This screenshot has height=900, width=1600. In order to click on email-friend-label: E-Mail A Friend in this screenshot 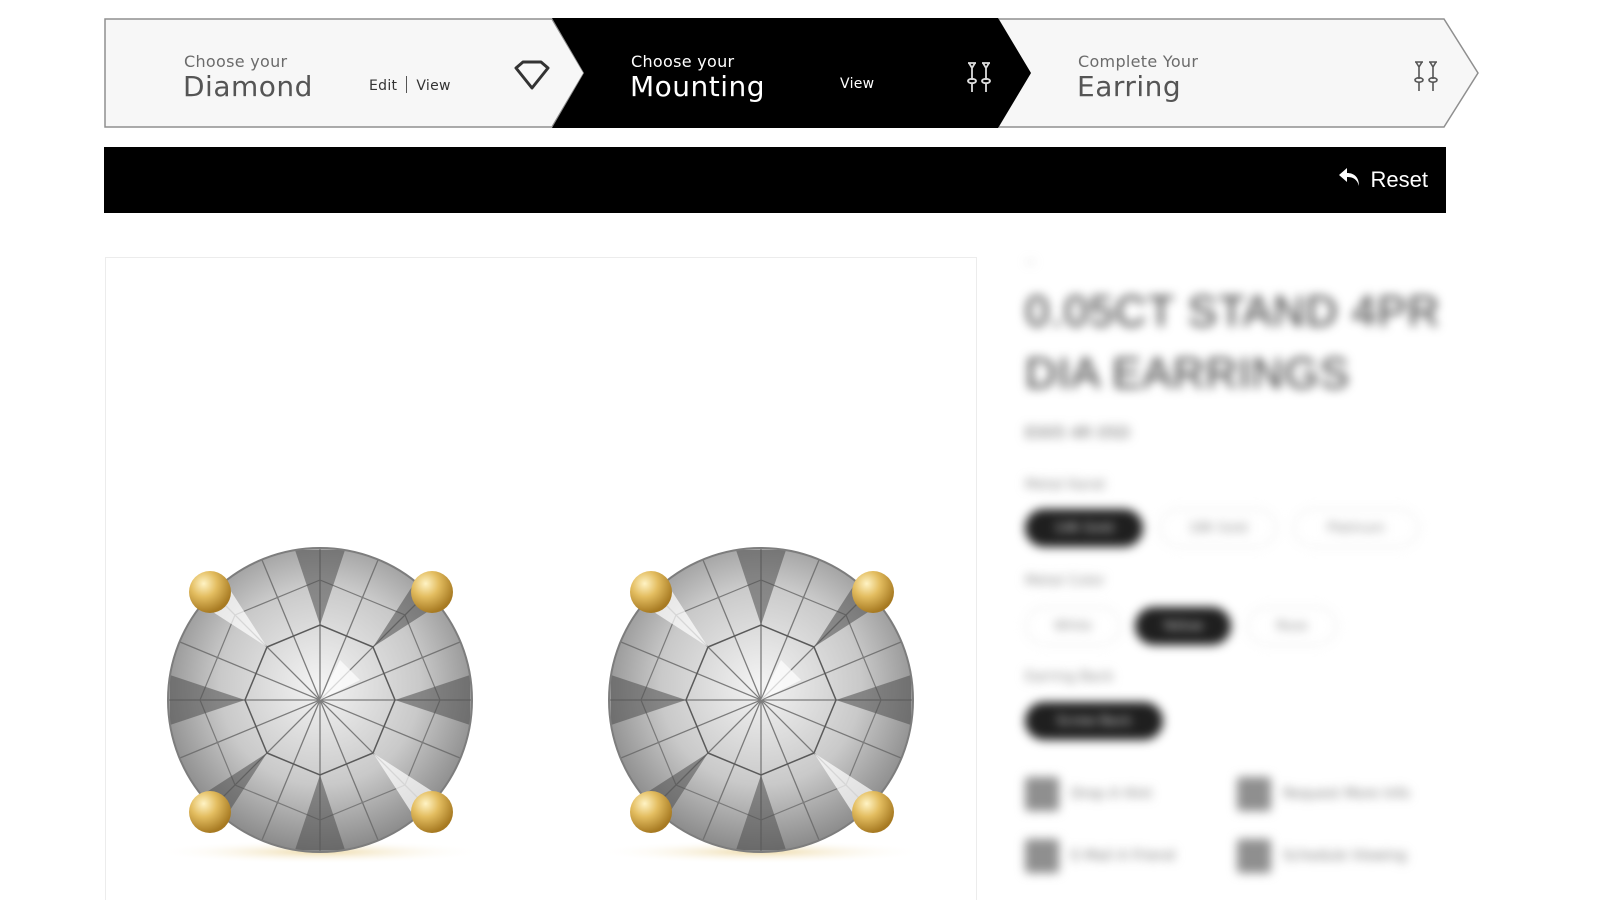, I will do `click(1123, 856)`.